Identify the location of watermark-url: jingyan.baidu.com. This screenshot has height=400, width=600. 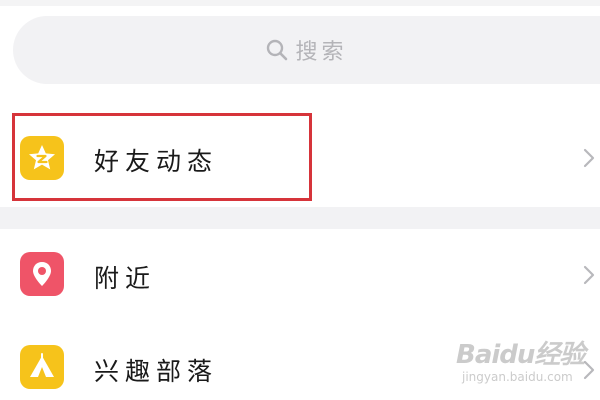
(517, 377).